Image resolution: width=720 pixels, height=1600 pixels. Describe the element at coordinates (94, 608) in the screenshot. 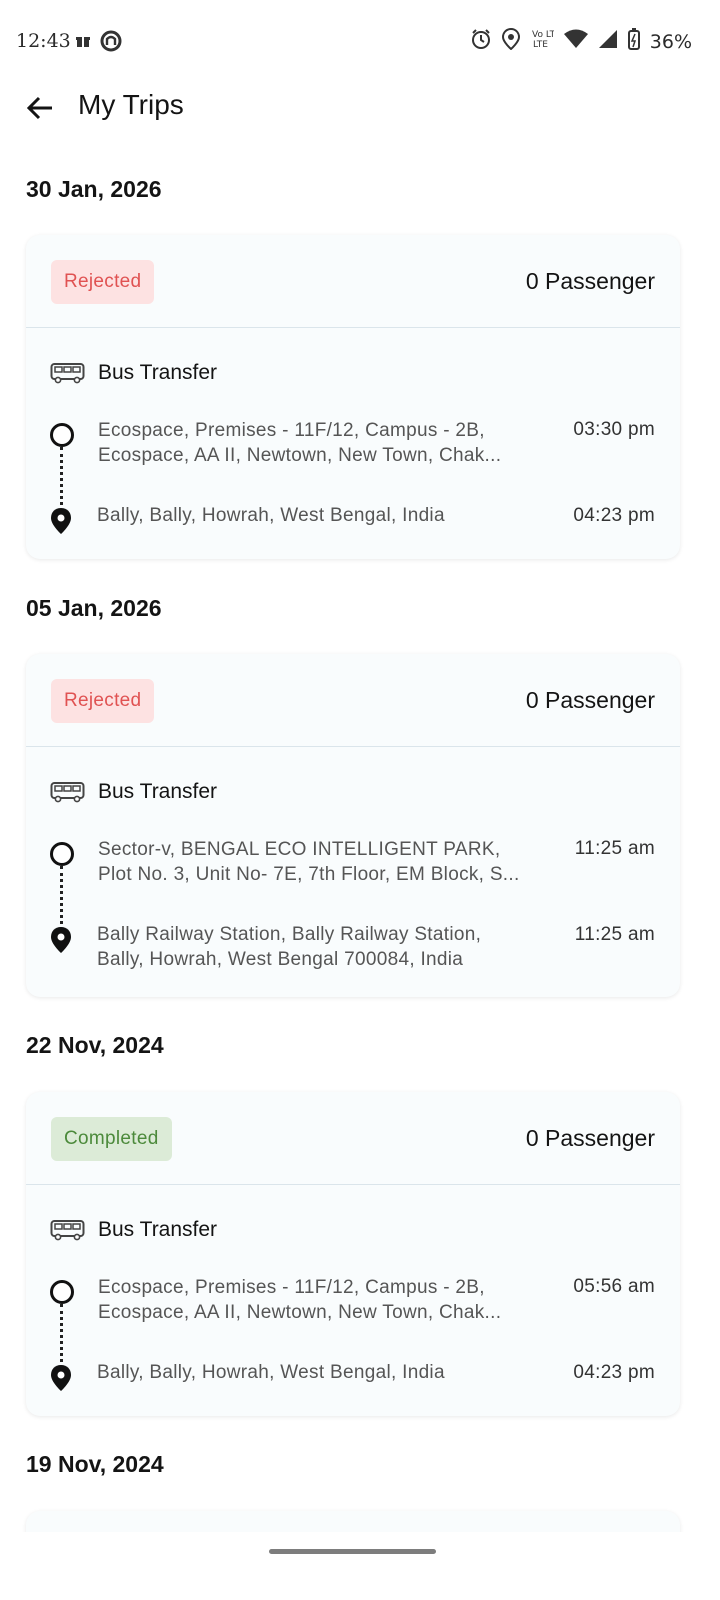

I see `trip-date-heading: 05 Jan, 2026` at that location.